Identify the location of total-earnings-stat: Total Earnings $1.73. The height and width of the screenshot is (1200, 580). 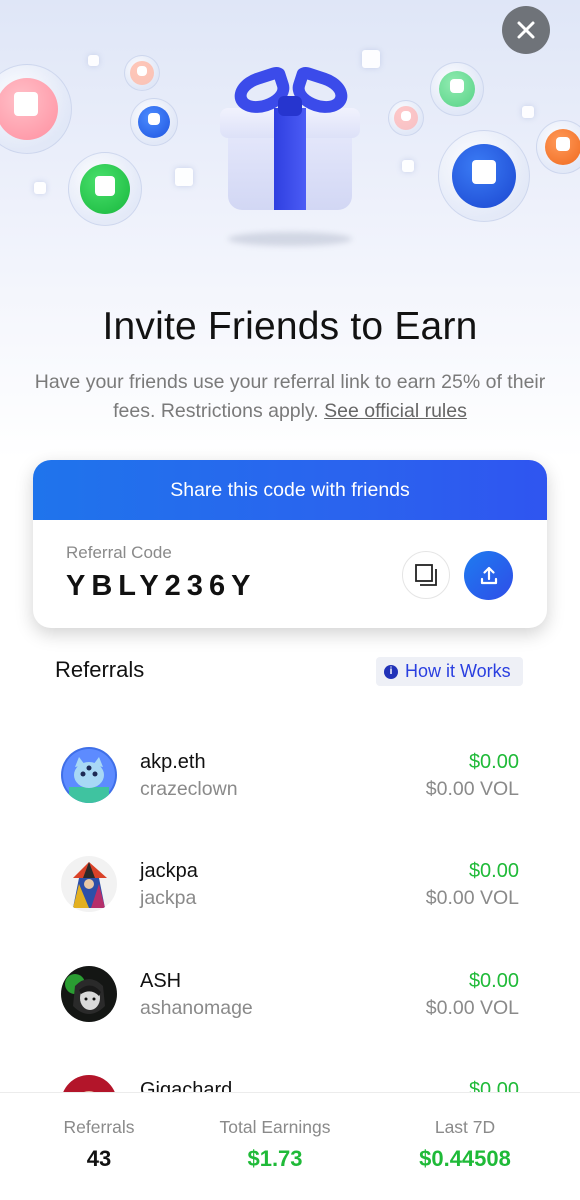
(275, 1144).